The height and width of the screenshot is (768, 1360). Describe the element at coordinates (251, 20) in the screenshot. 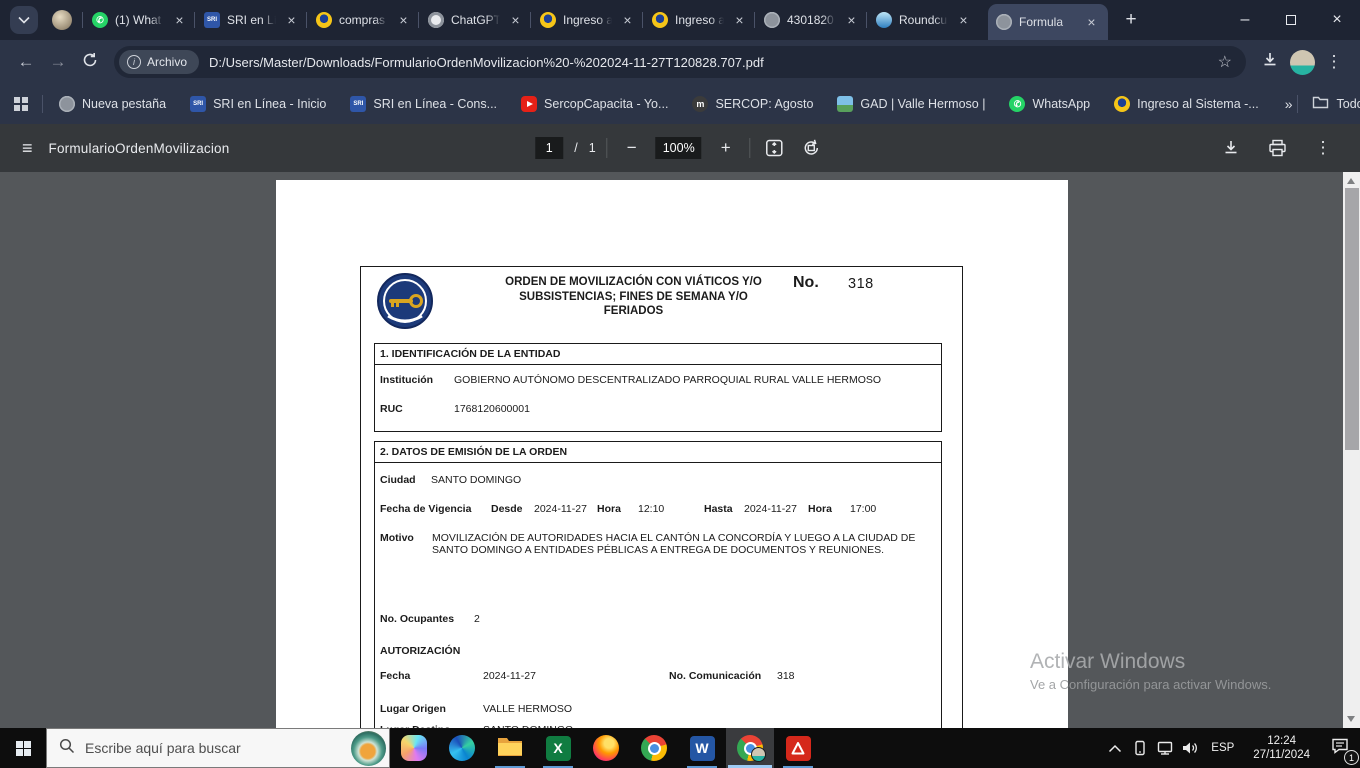

I see `tab-sri-1: SRI SRI en Lí ×` at that location.